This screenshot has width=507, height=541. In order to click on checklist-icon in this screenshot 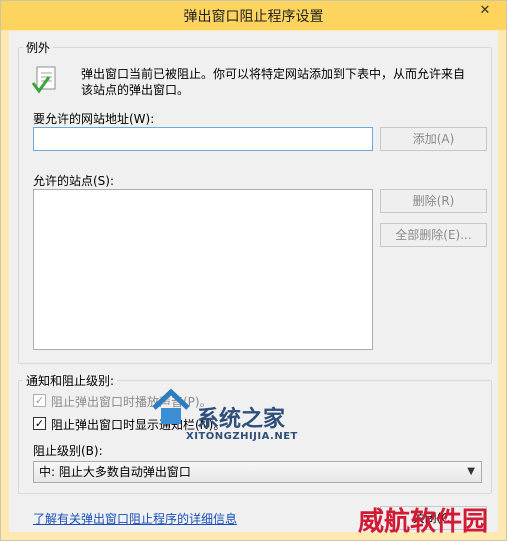, I will do `click(45, 80)`.